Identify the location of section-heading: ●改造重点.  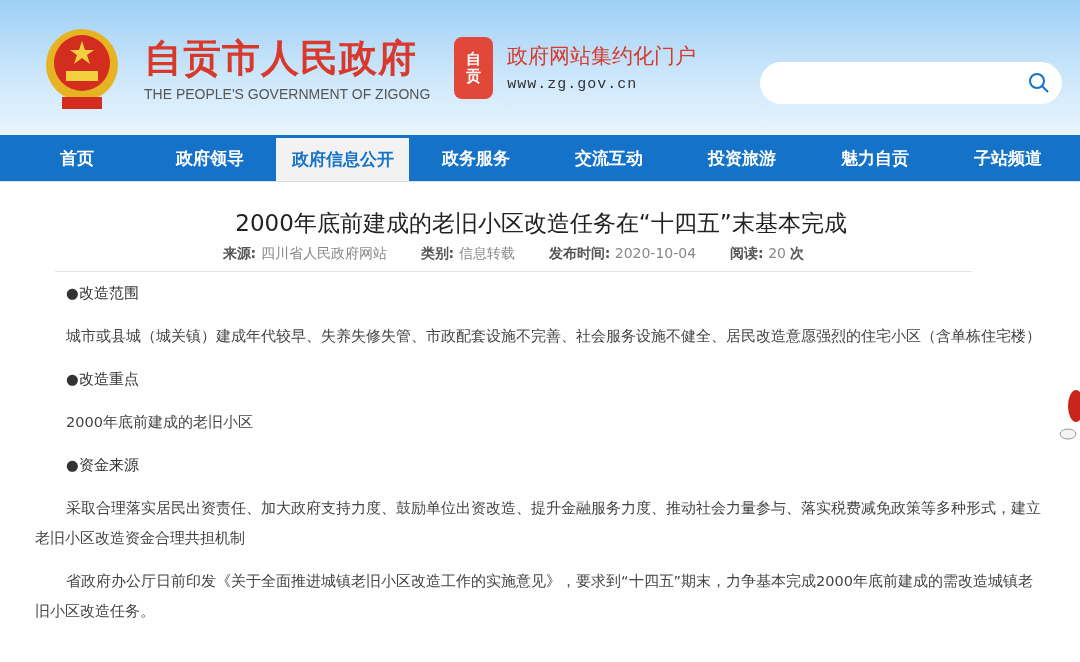
(102, 379).